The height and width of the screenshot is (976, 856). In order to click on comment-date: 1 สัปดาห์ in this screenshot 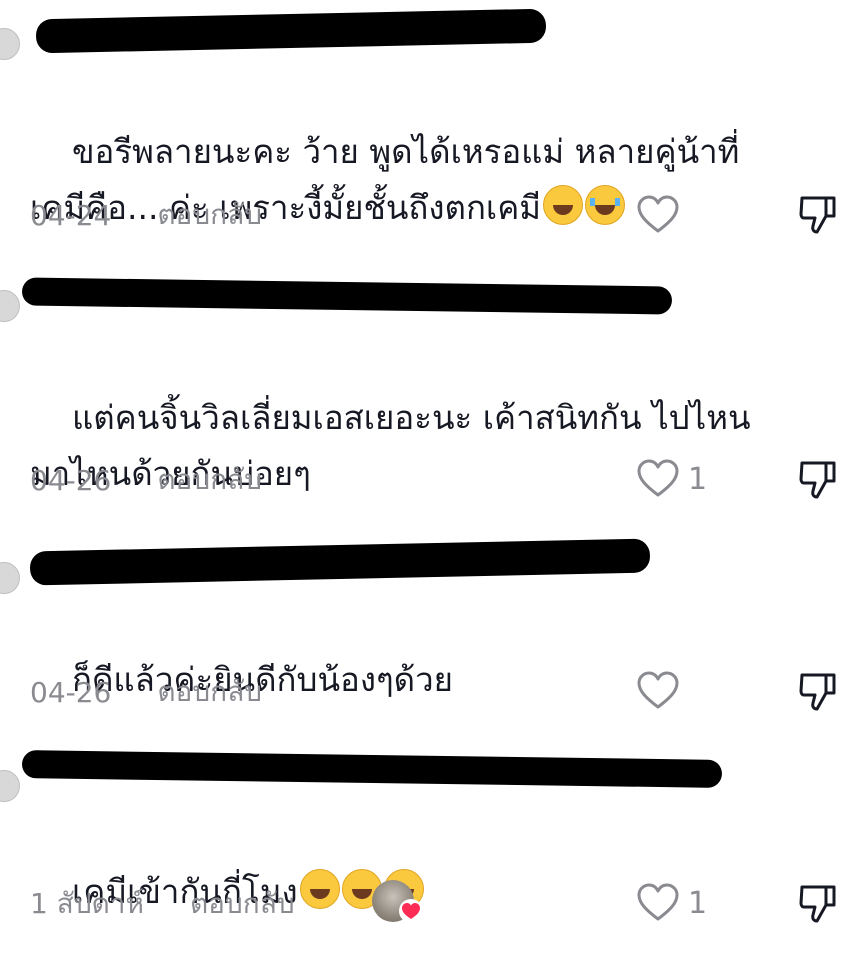, I will do `click(87, 903)`.